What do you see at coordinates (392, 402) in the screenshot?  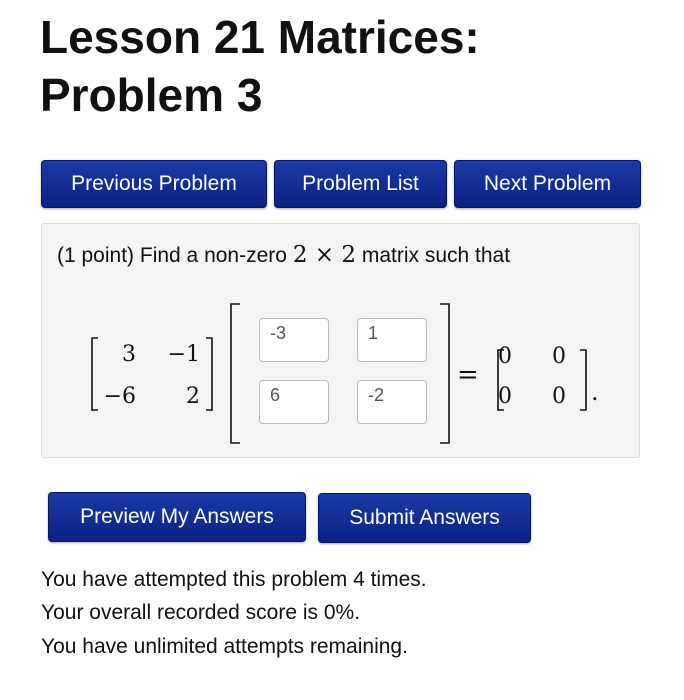 I see `answer-input-r2c2: -2` at bounding box center [392, 402].